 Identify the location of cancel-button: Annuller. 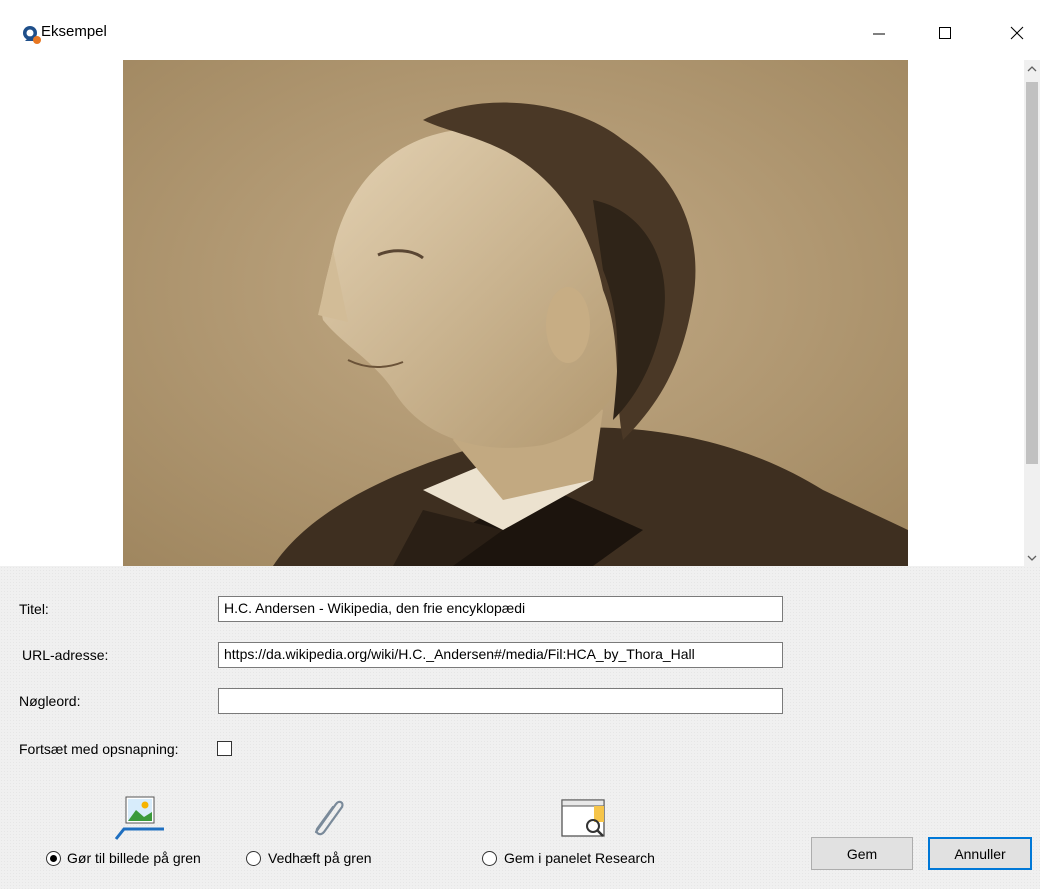
(980, 853).